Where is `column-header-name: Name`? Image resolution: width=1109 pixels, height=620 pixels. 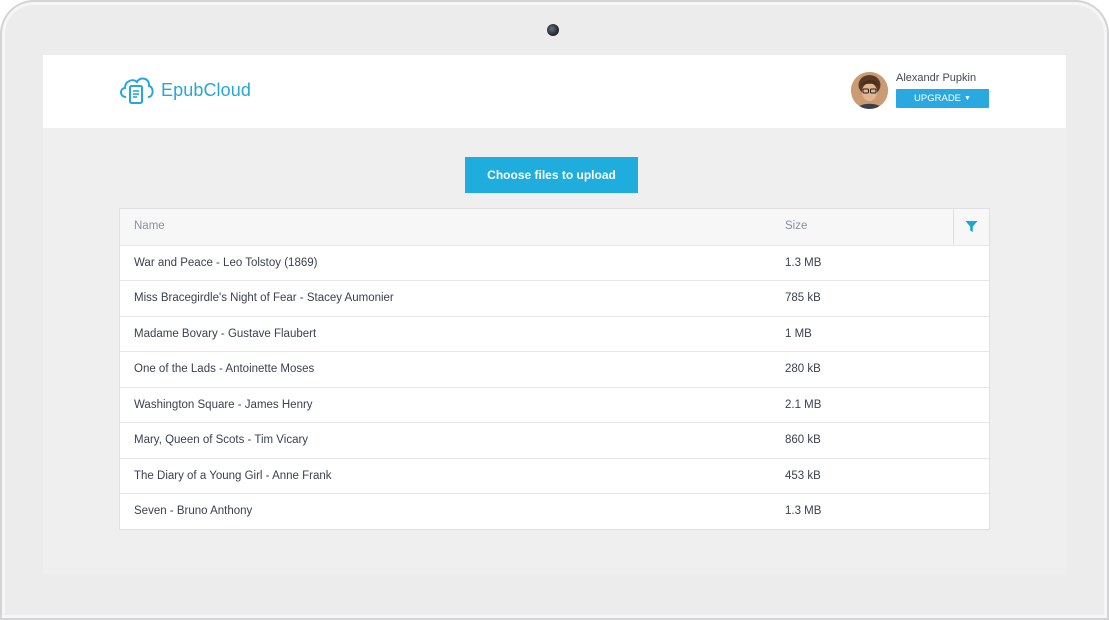 column-header-name: Name is located at coordinates (149, 226).